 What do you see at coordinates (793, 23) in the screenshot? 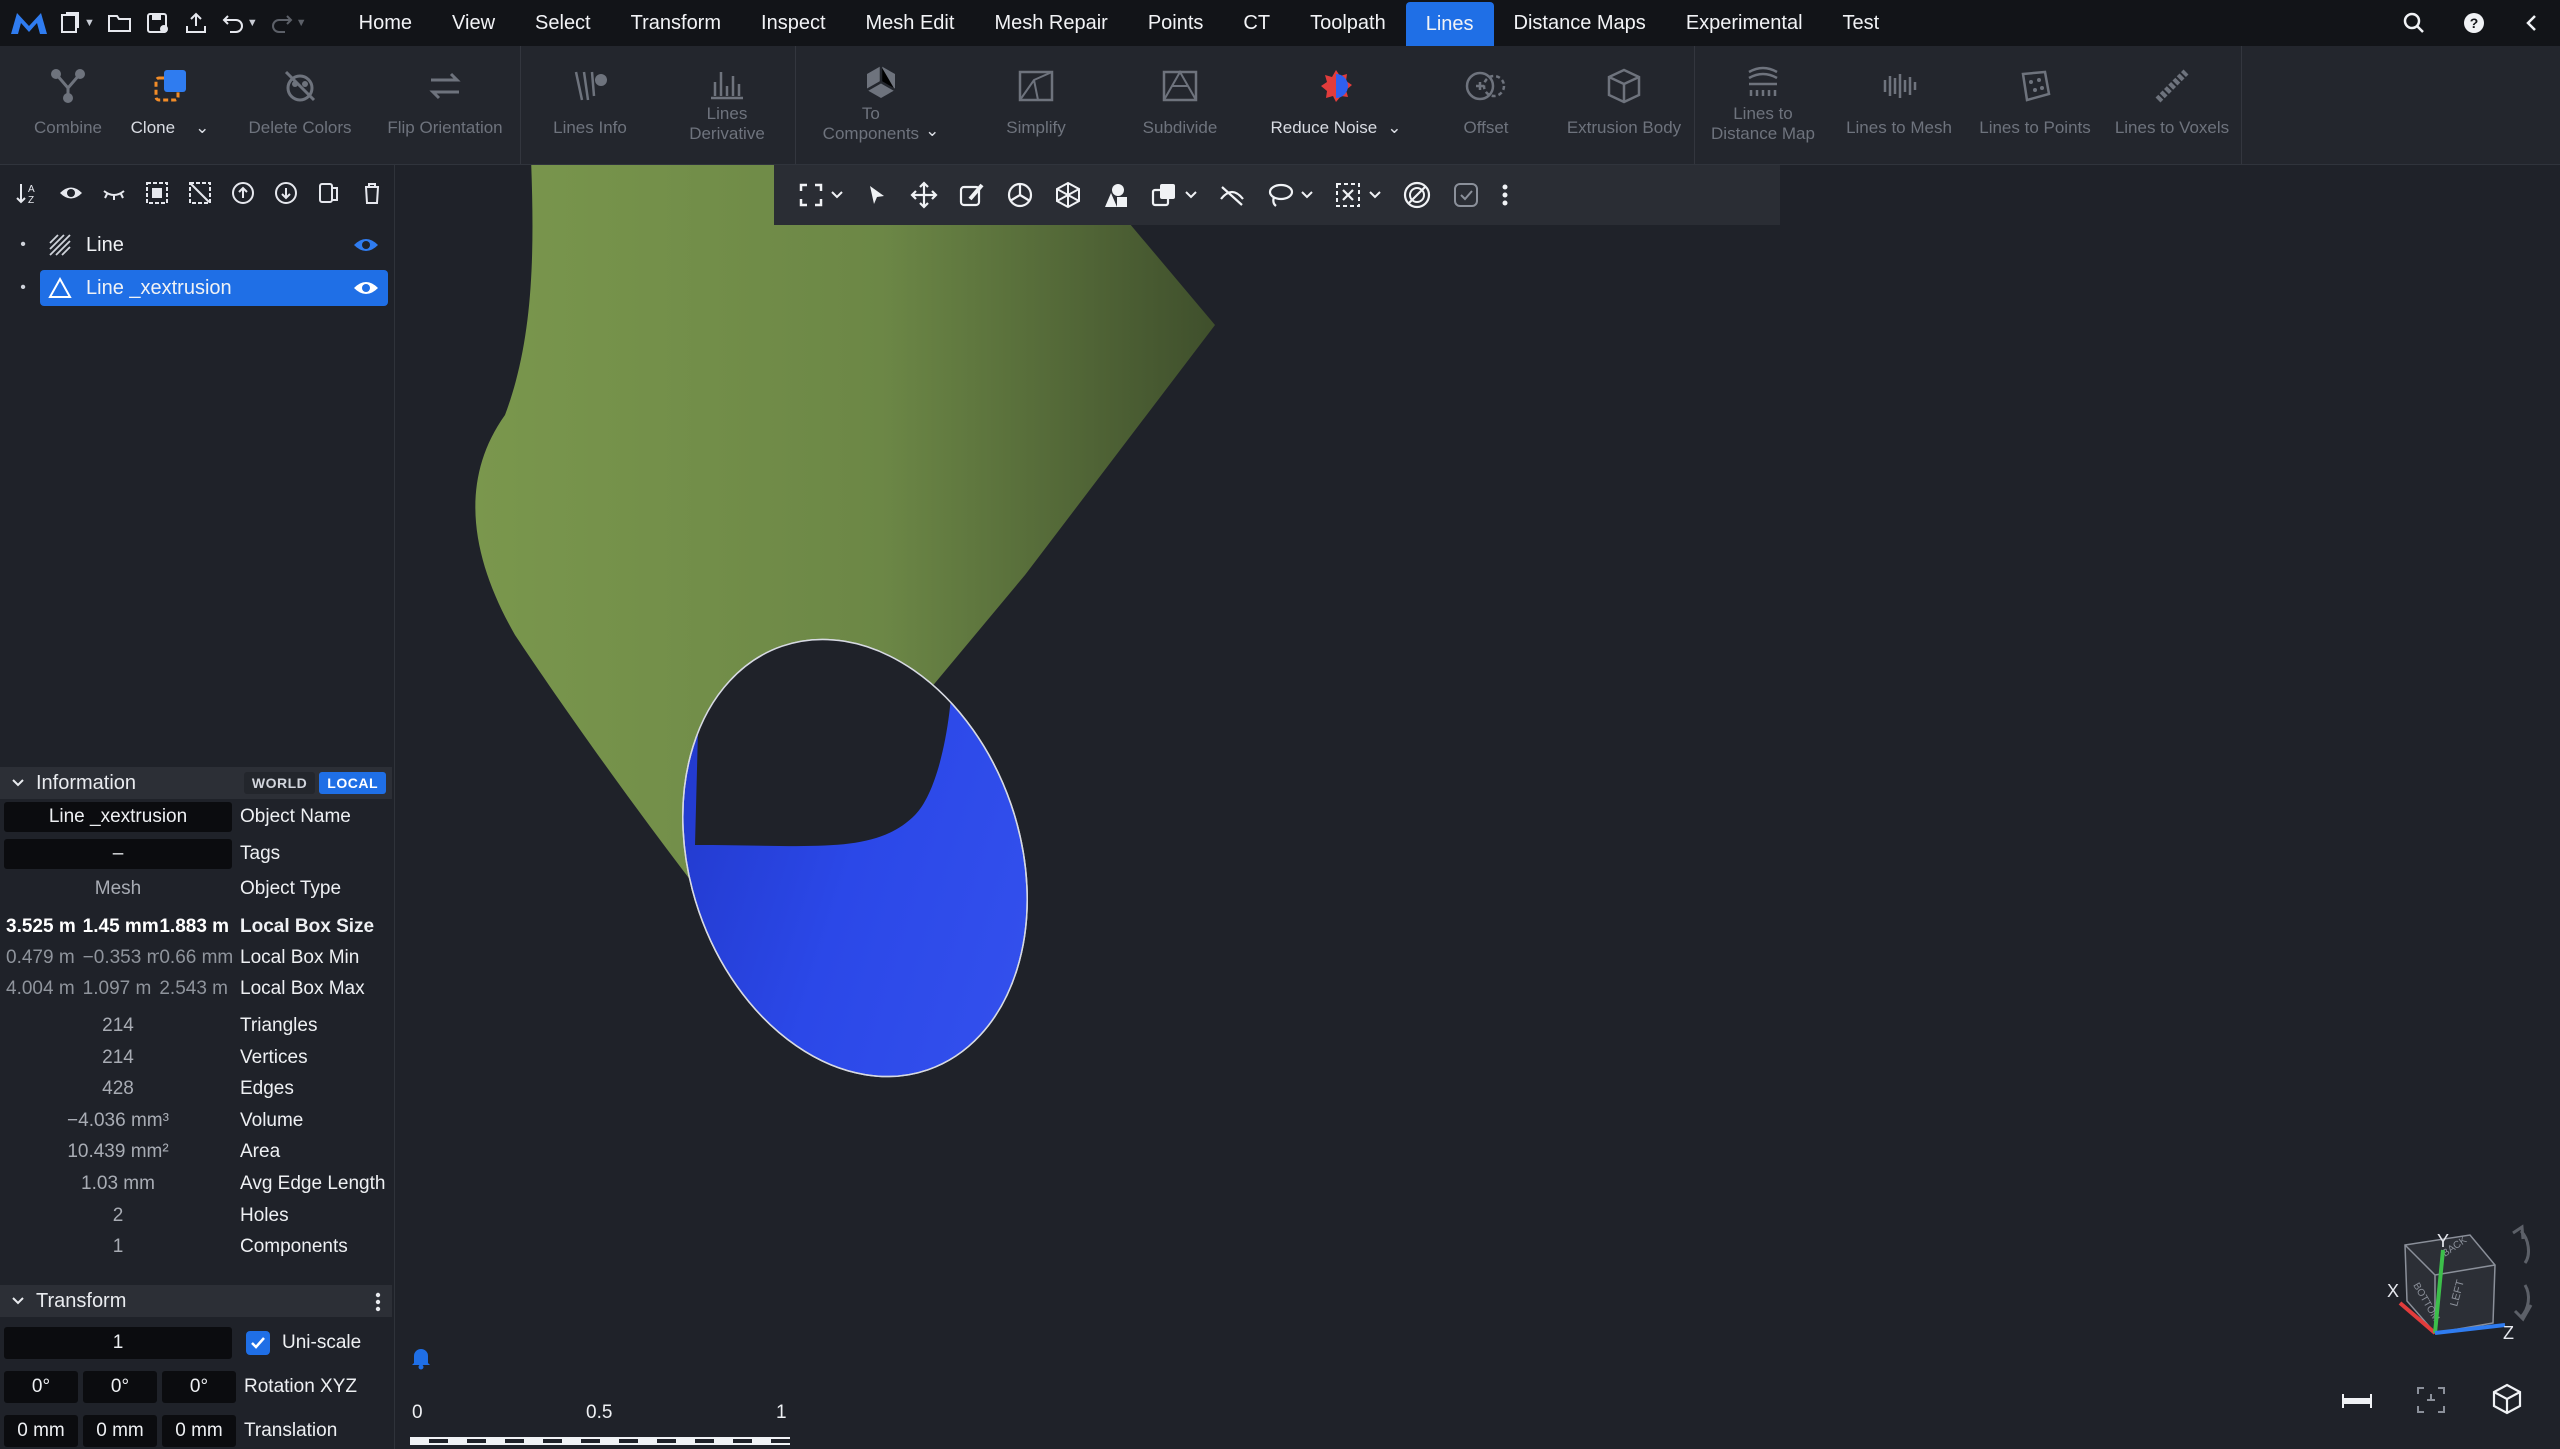
I see `tab-inspect: Inspect` at bounding box center [793, 23].